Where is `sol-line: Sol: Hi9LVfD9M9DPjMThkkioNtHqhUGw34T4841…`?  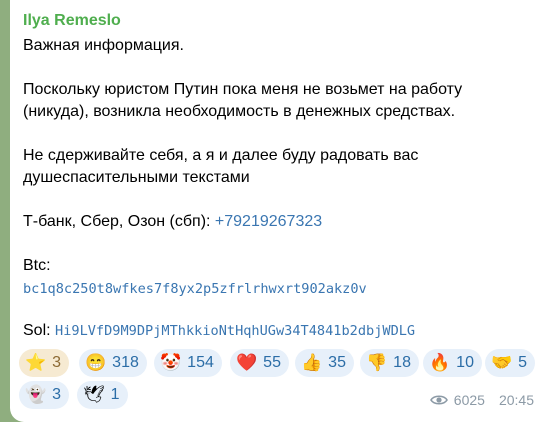 sol-line: Sol: Hi9LVfD9M9DPjMThkkioNtHqhUGw34T4841… is located at coordinates (219, 331).